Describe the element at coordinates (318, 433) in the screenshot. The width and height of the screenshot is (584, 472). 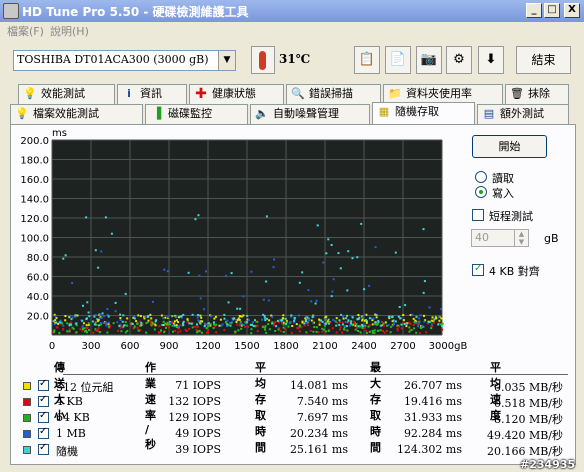
I see `cell-avg-access: 20.234 ms` at that location.